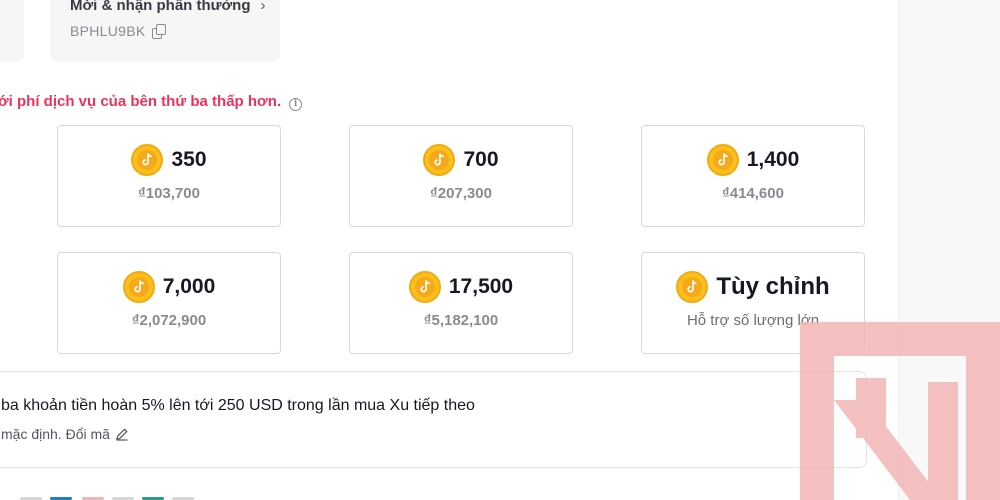 This screenshot has height=500, width=1000. Describe the element at coordinates (88, 434) in the screenshot. I see `change-code-link: Đổi mã` at that location.